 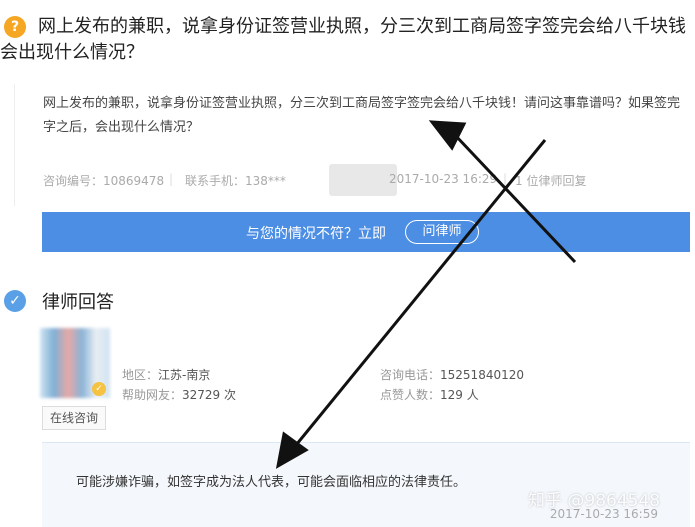 What do you see at coordinates (515, 198) in the screenshot?
I see `arrow-line-upper` at bounding box center [515, 198].